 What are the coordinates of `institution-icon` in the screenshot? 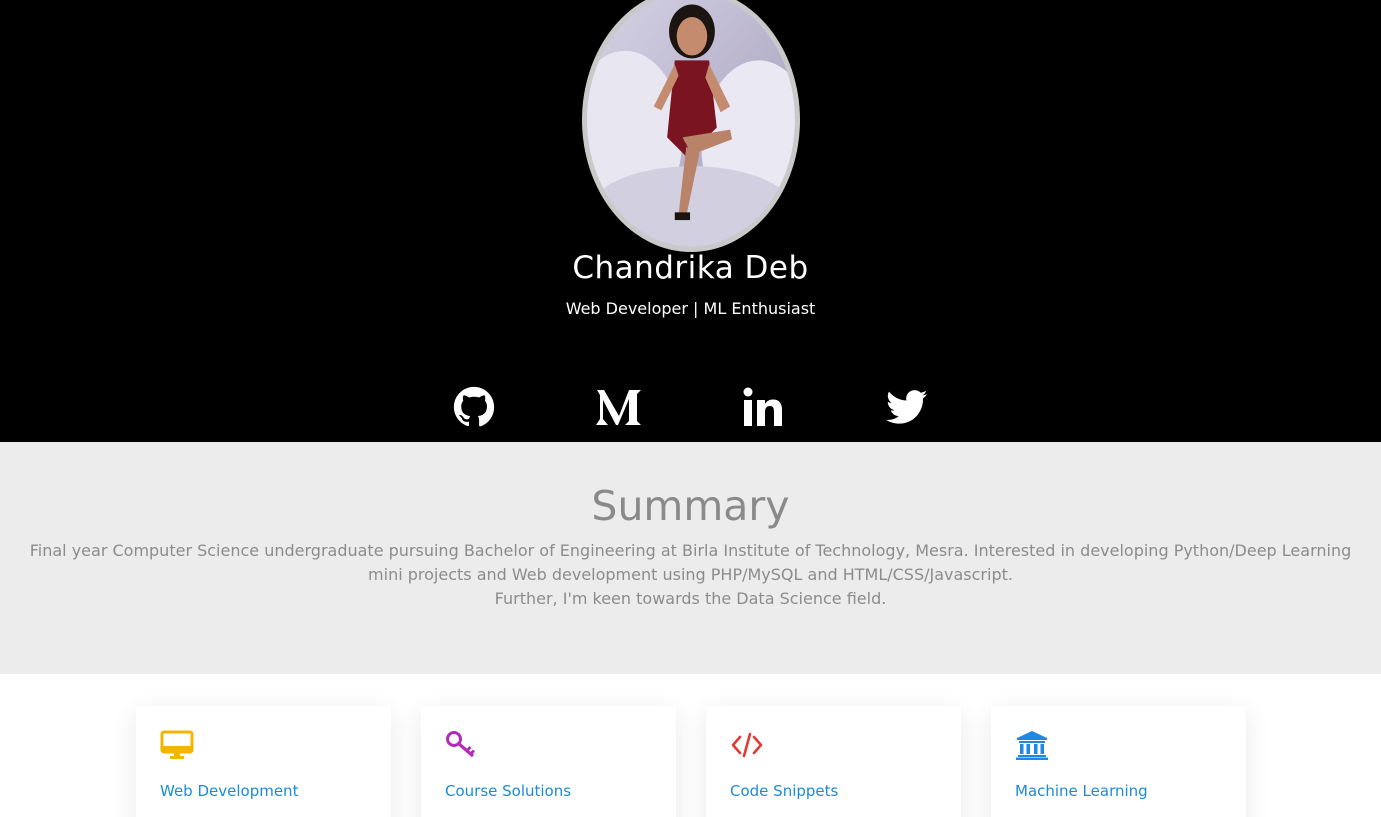 It's located at (1032, 745).